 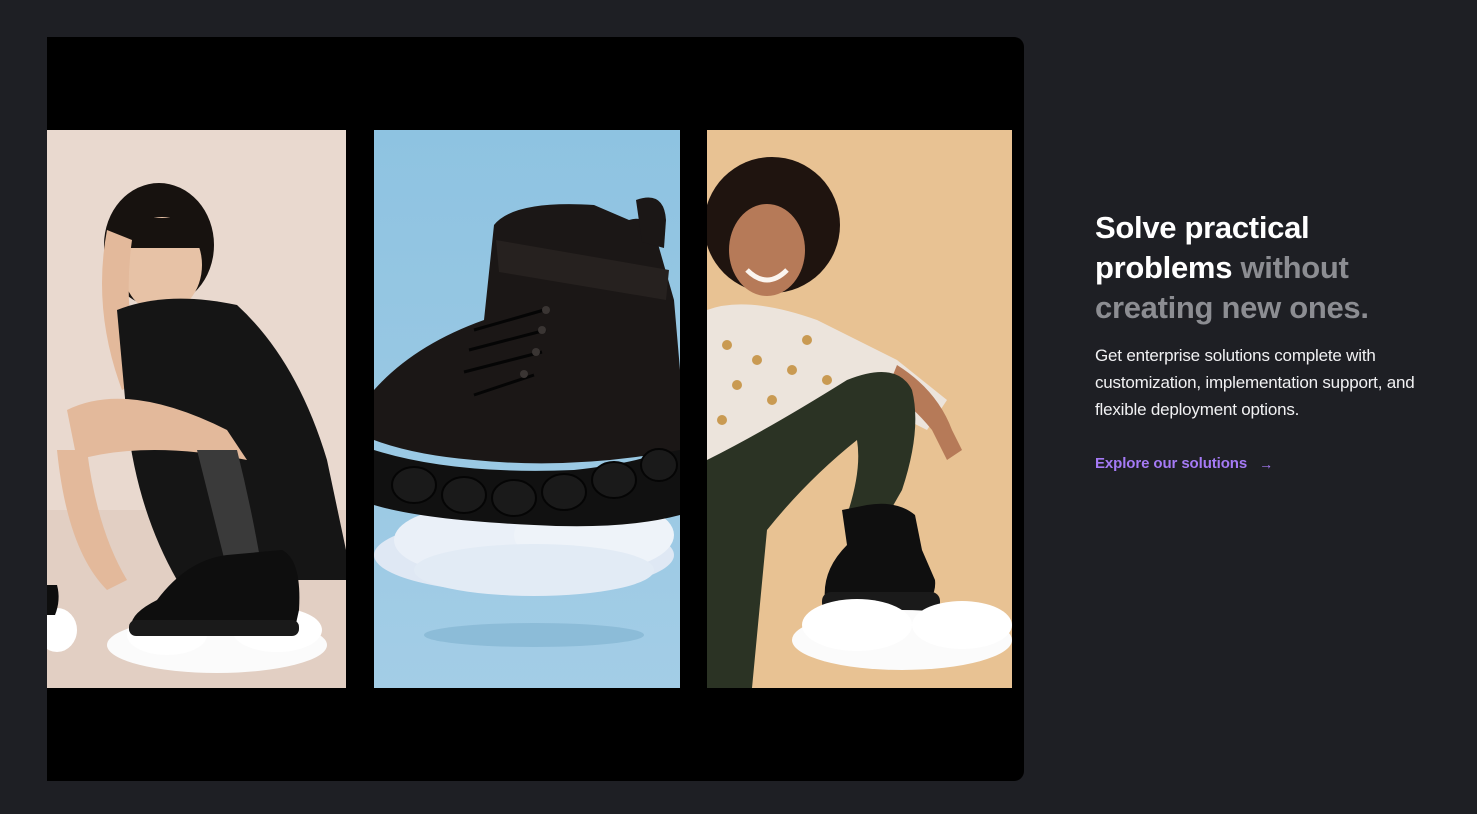 What do you see at coordinates (527, 409) in the screenshot?
I see `gallery-image-boot-on-cloud` at bounding box center [527, 409].